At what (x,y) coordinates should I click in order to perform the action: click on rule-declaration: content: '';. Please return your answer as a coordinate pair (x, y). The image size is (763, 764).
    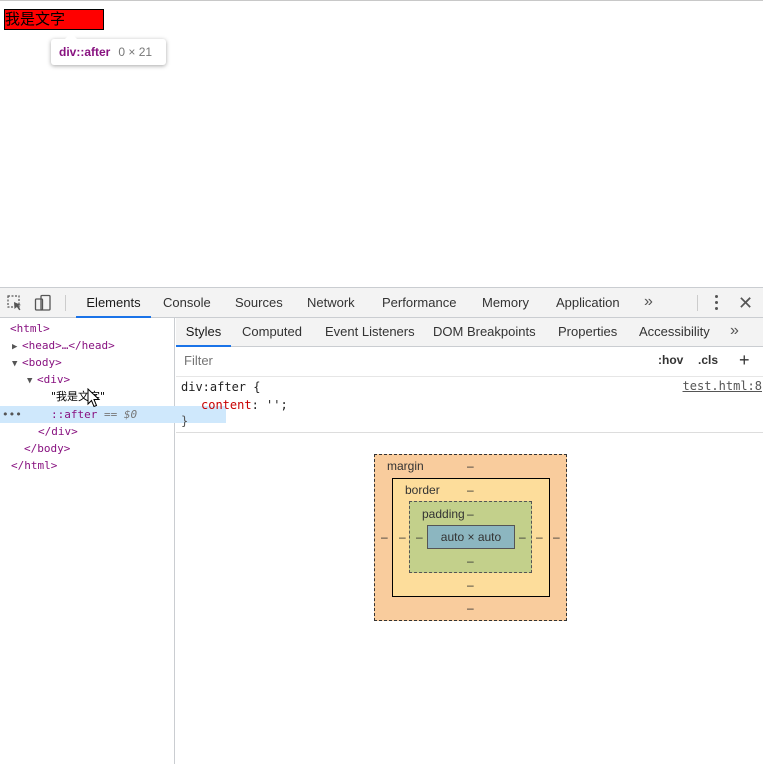
    Looking at the image, I should click on (244, 405).